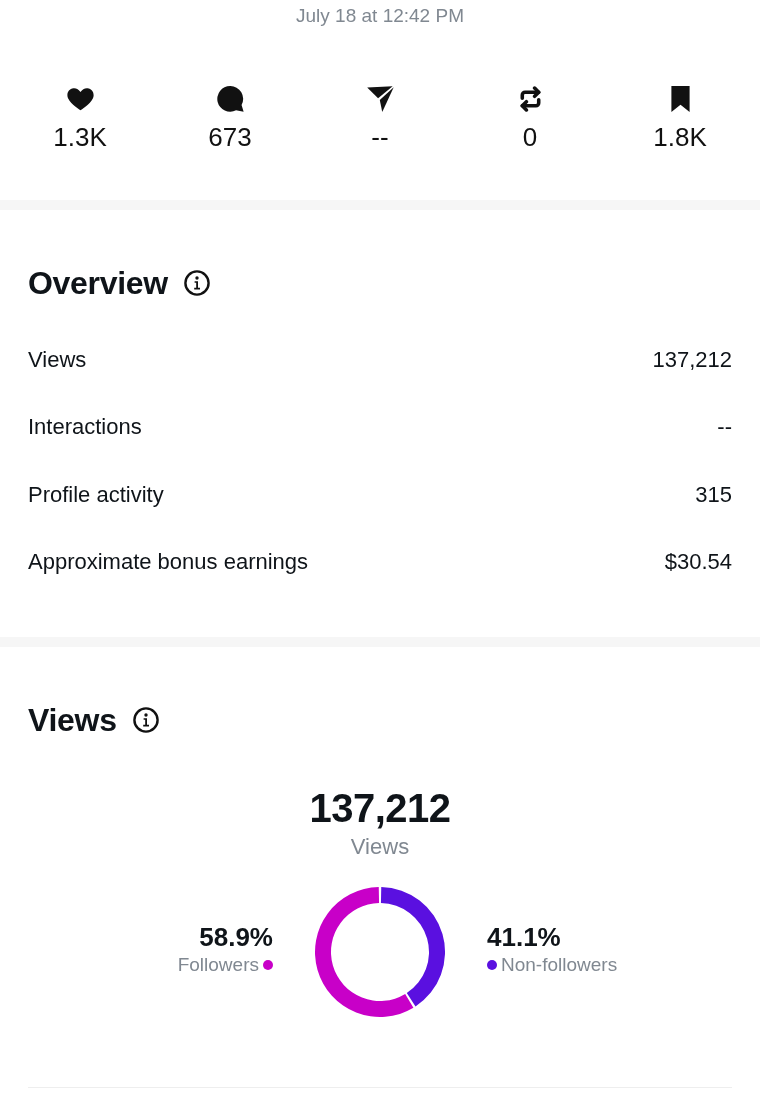  Describe the element at coordinates (96, 494) in the screenshot. I see `metric-label: Profile activity` at that location.